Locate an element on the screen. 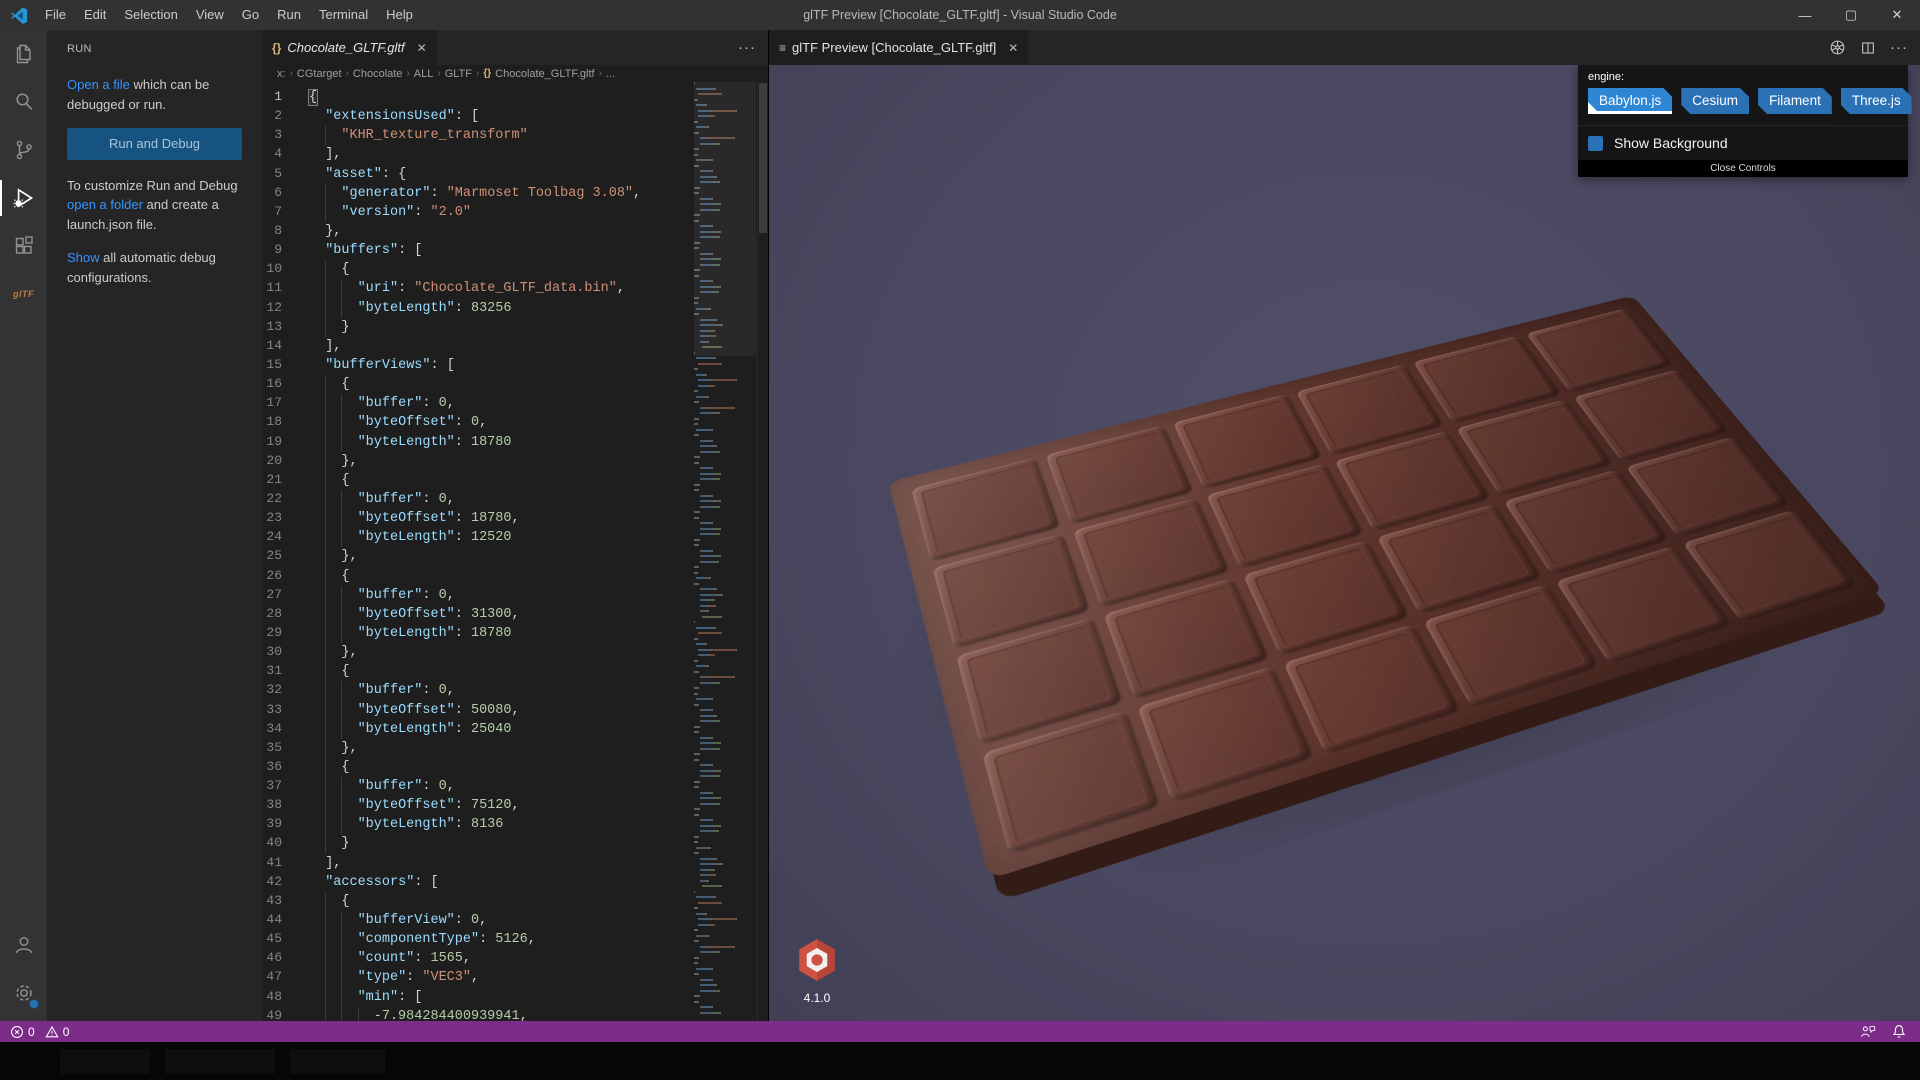 The height and width of the screenshot is (1080, 1920). engine-label: engine: is located at coordinates (1606, 77).